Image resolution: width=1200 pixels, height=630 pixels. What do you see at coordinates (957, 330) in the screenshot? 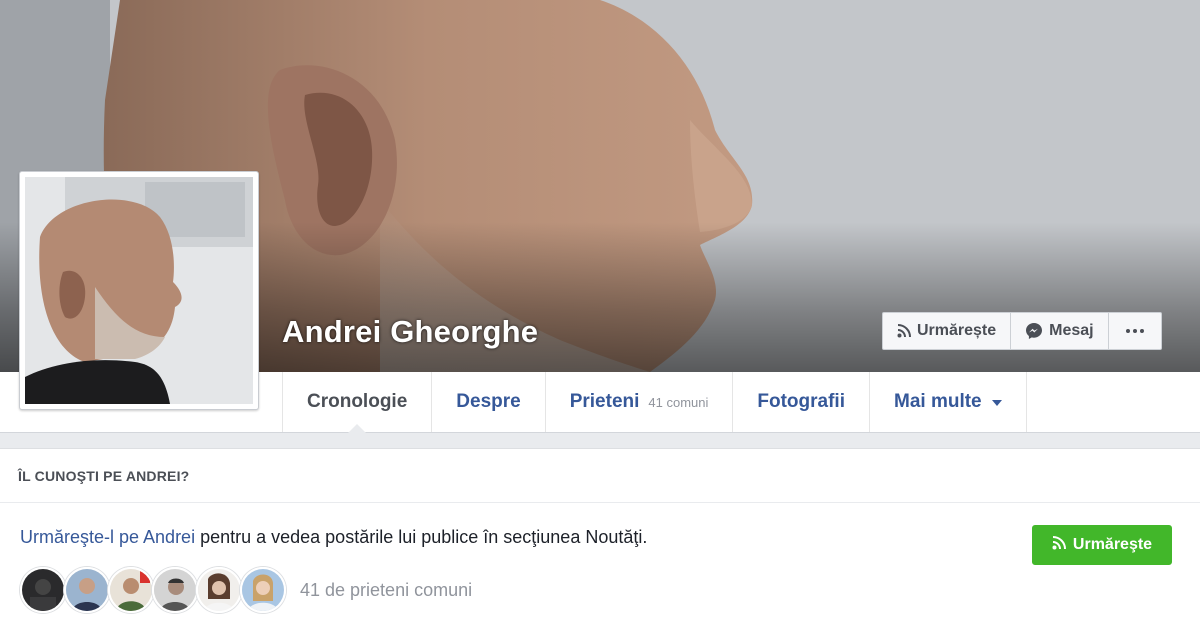
I see `follow-cover-label: Urmărește` at bounding box center [957, 330].